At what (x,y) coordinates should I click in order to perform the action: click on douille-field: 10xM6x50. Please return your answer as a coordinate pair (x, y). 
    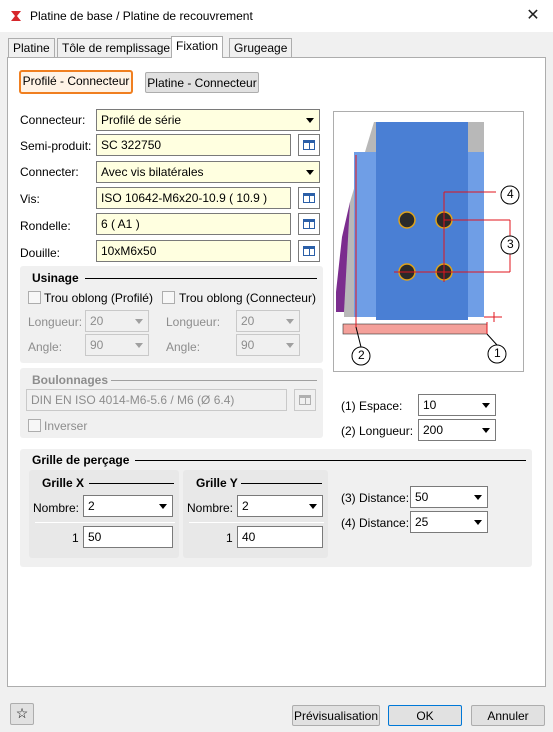
    Looking at the image, I should click on (193, 251).